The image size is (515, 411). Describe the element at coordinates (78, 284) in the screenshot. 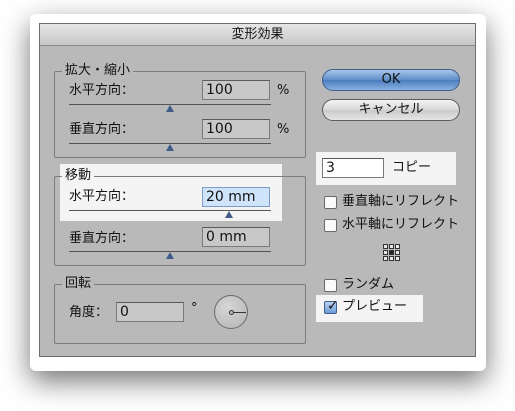

I see `rotate-legend: 回転` at that location.